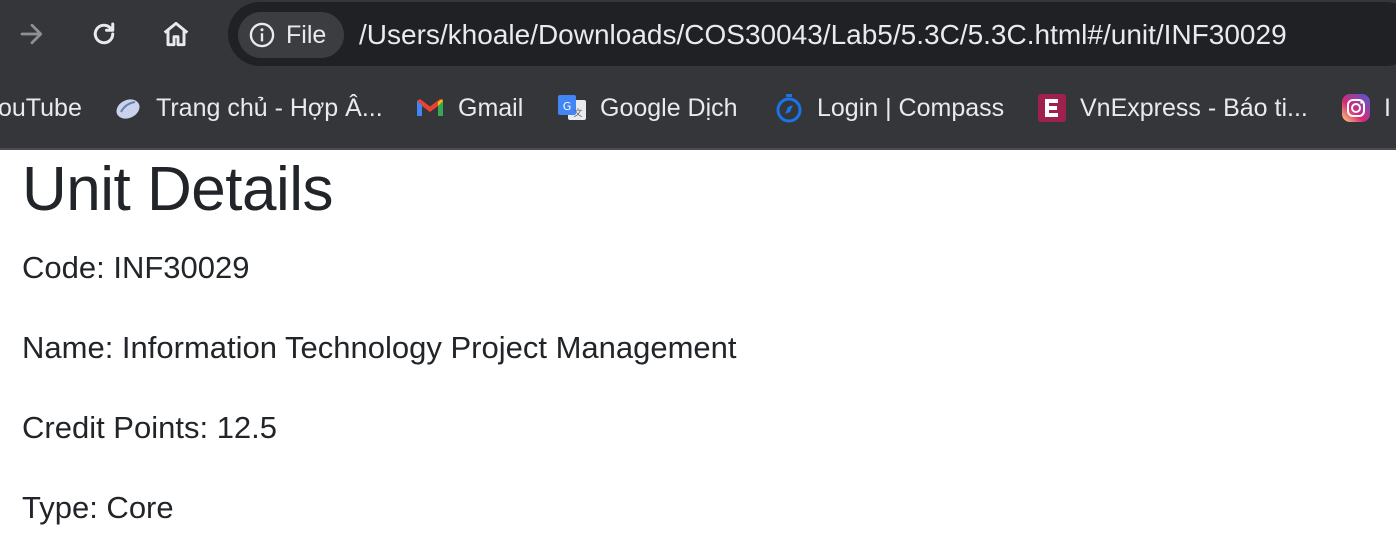 This screenshot has height=548, width=1396. Describe the element at coordinates (178, 189) in the screenshot. I see `page-title: Unit Details` at that location.